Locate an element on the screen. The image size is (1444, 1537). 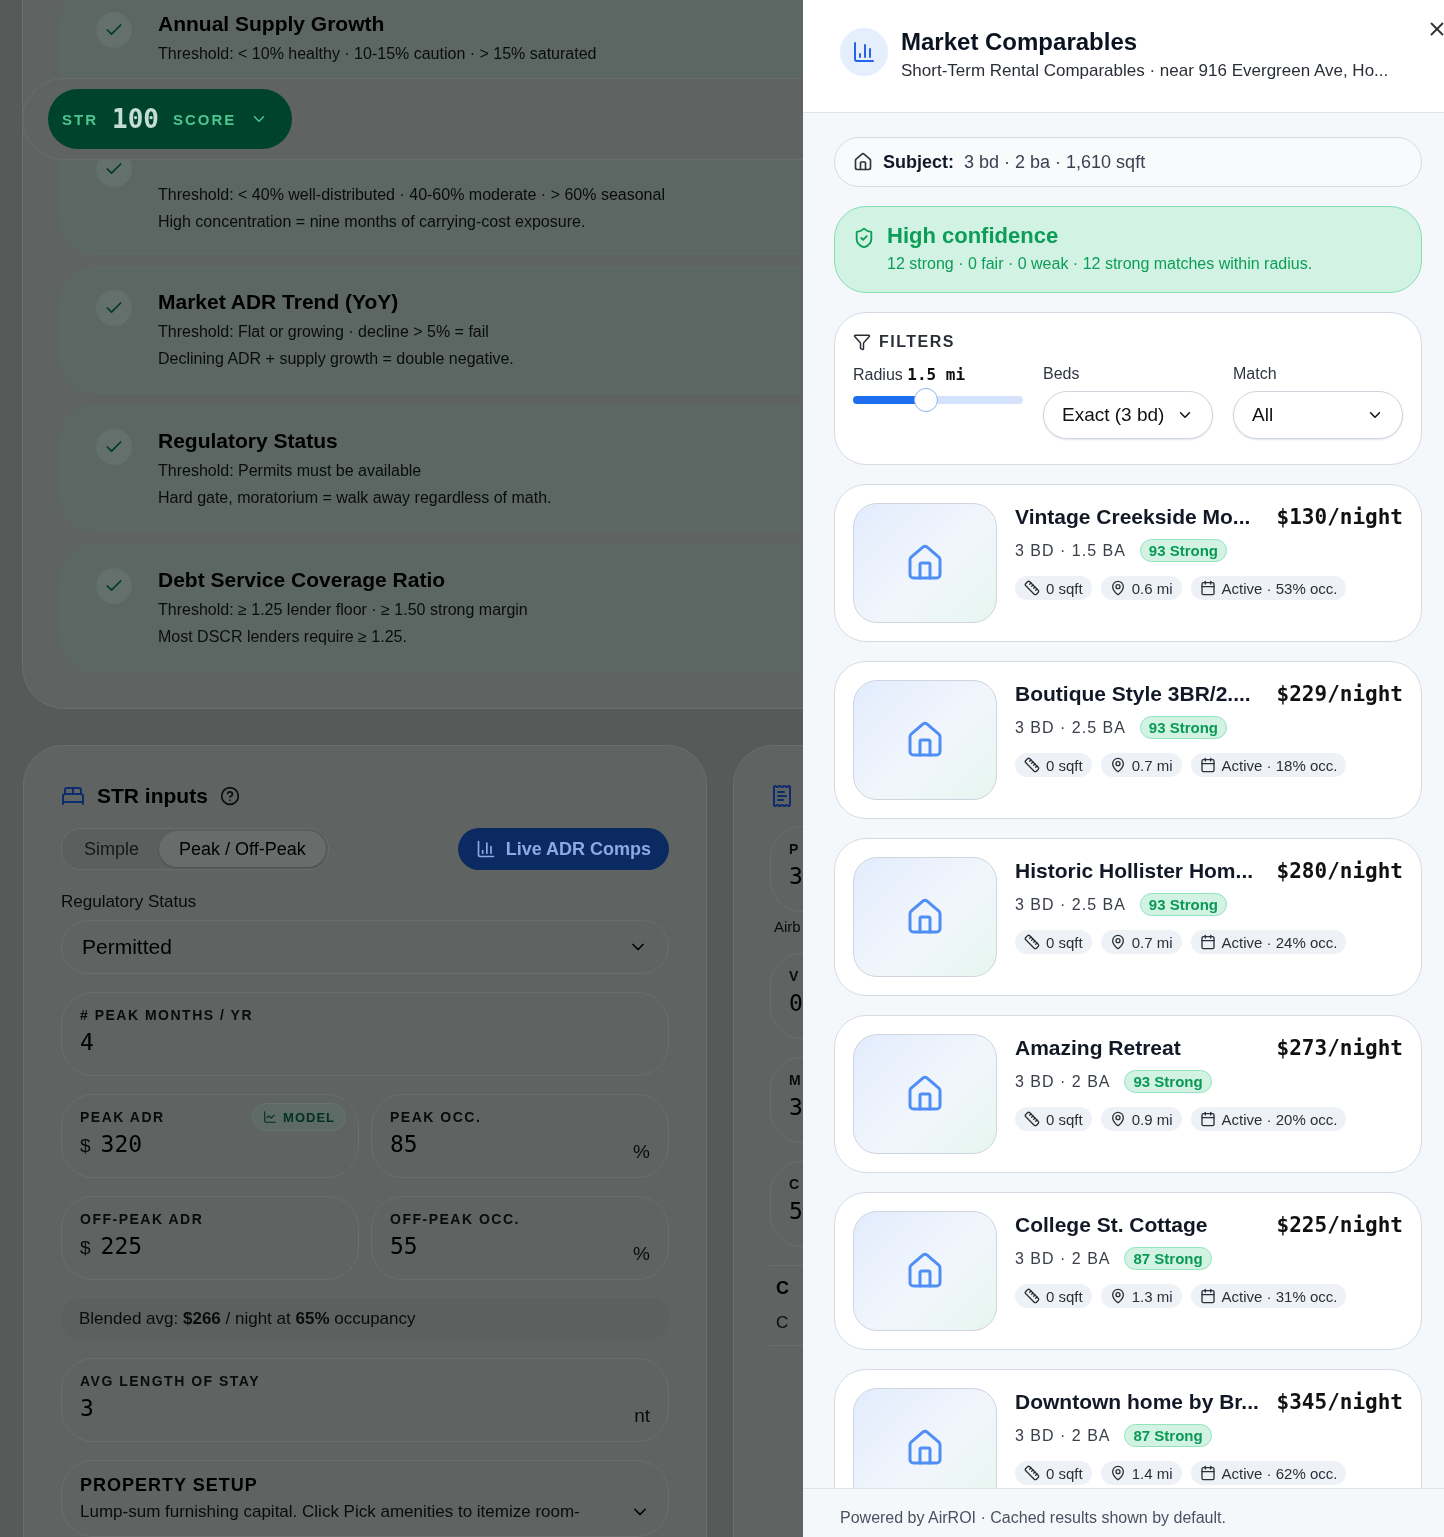
mode-tab: Peak / Off-Peak is located at coordinates (242, 849).